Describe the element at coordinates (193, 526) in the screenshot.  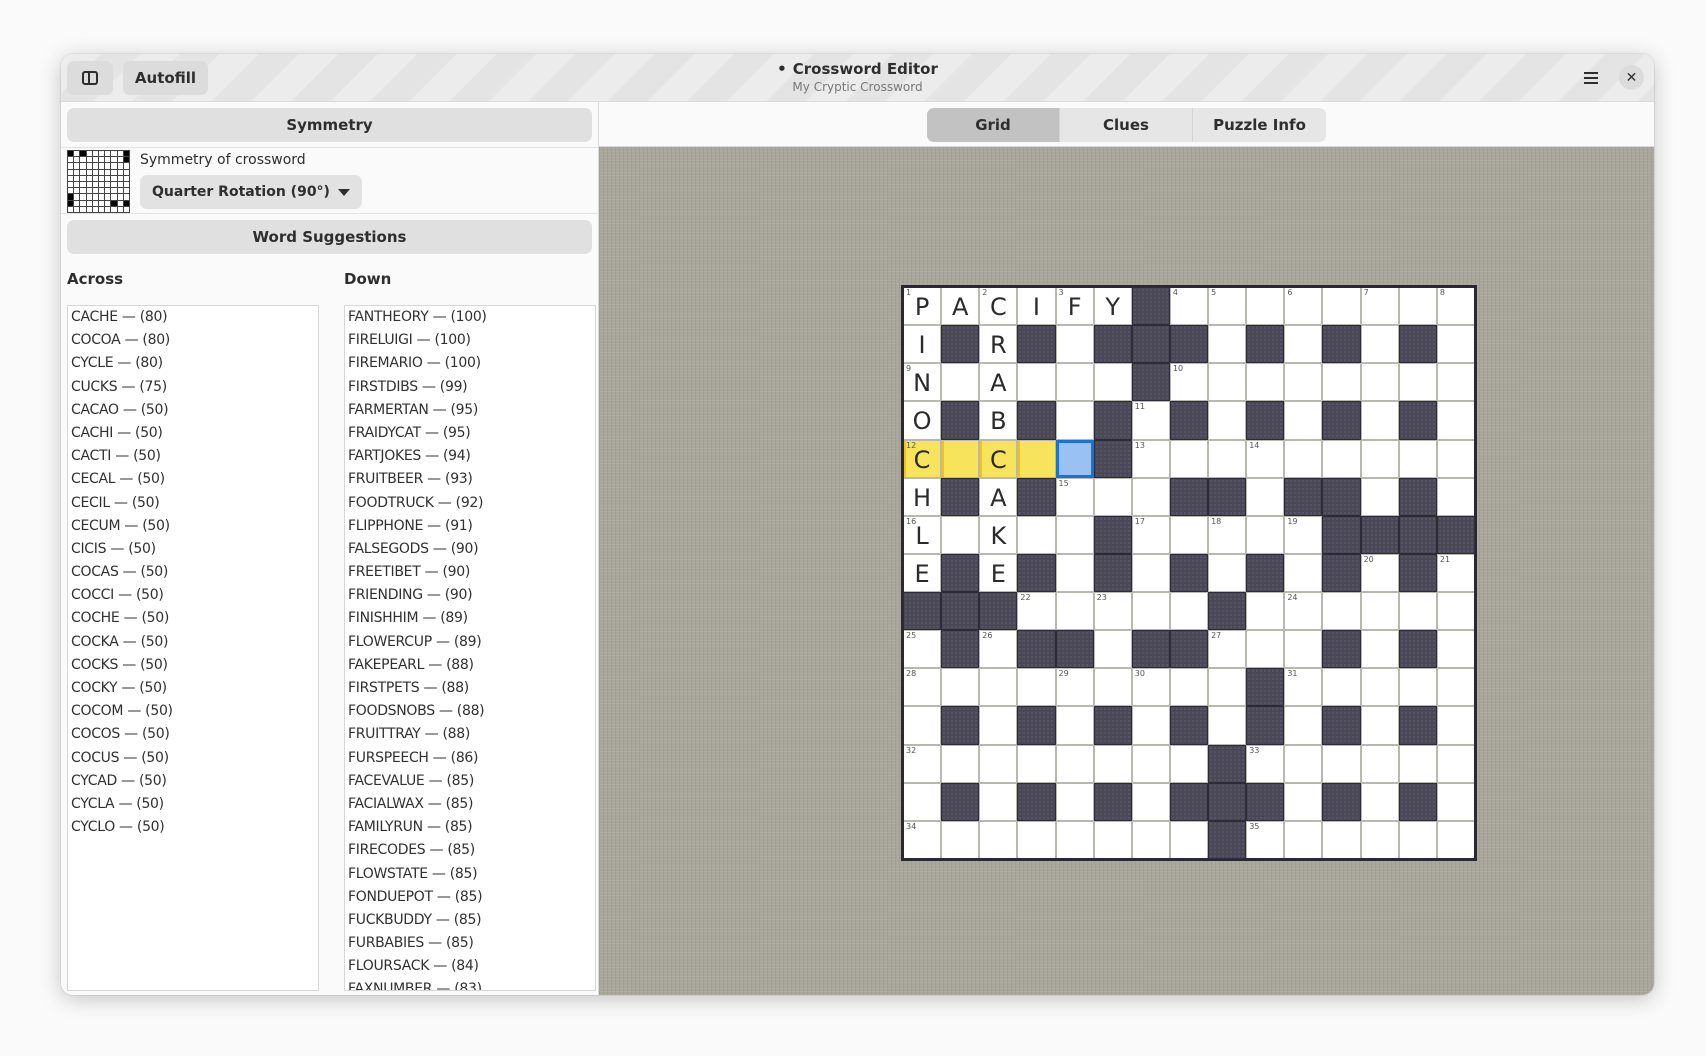
I see `suggestion-item: CECUM — (50)` at that location.